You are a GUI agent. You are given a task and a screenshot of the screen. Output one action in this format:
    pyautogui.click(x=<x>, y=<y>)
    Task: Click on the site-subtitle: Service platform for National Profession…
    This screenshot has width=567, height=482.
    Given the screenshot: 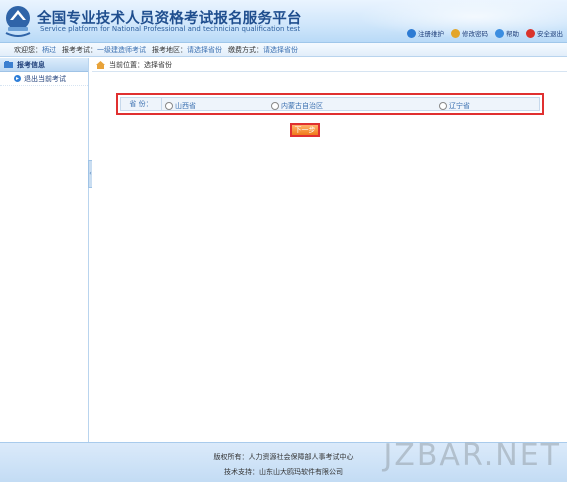 What is the action you would take?
    pyautogui.click(x=170, y=29)
    